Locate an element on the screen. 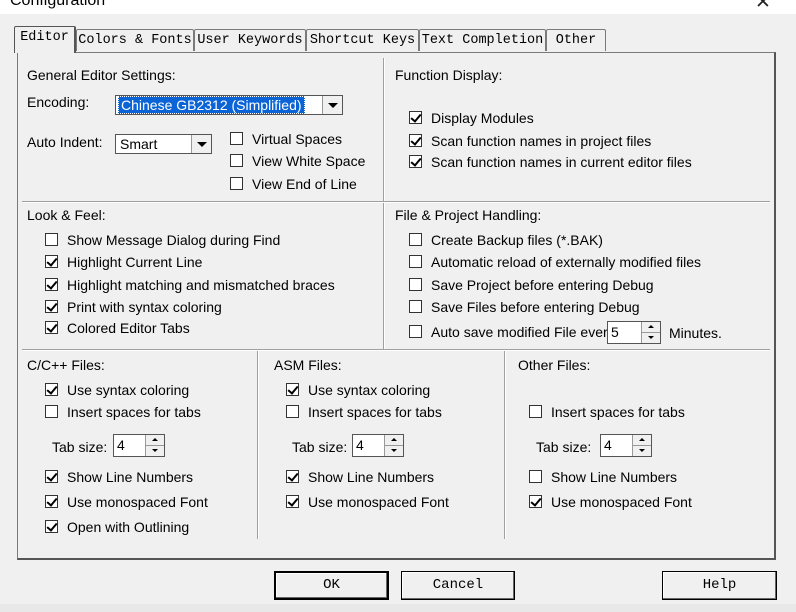  highlight-line-label: Highlight Current Line is located at coordinates (135, 262).